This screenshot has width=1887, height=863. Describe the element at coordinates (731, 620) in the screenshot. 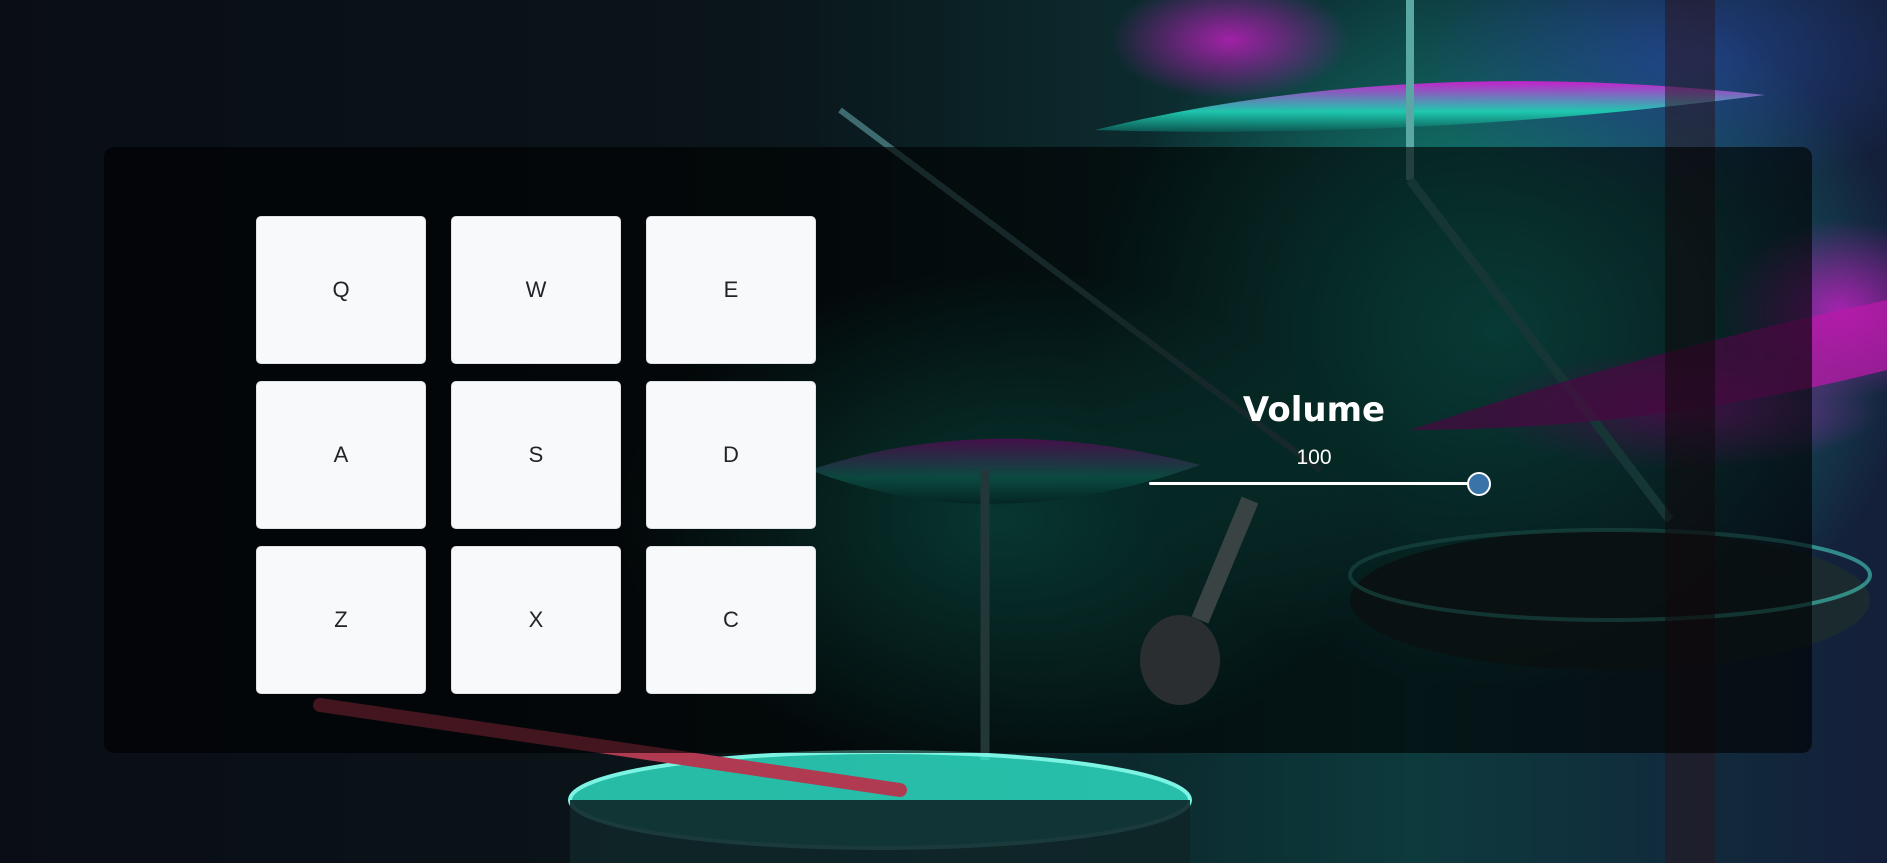

I see `drum-pad-c: C` at that location.